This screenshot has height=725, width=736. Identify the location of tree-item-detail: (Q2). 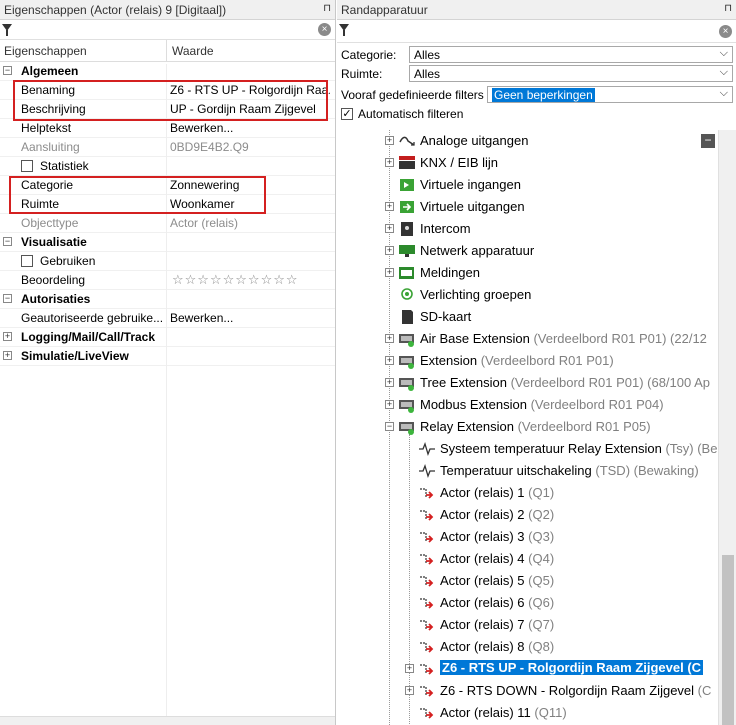
(539, 514).